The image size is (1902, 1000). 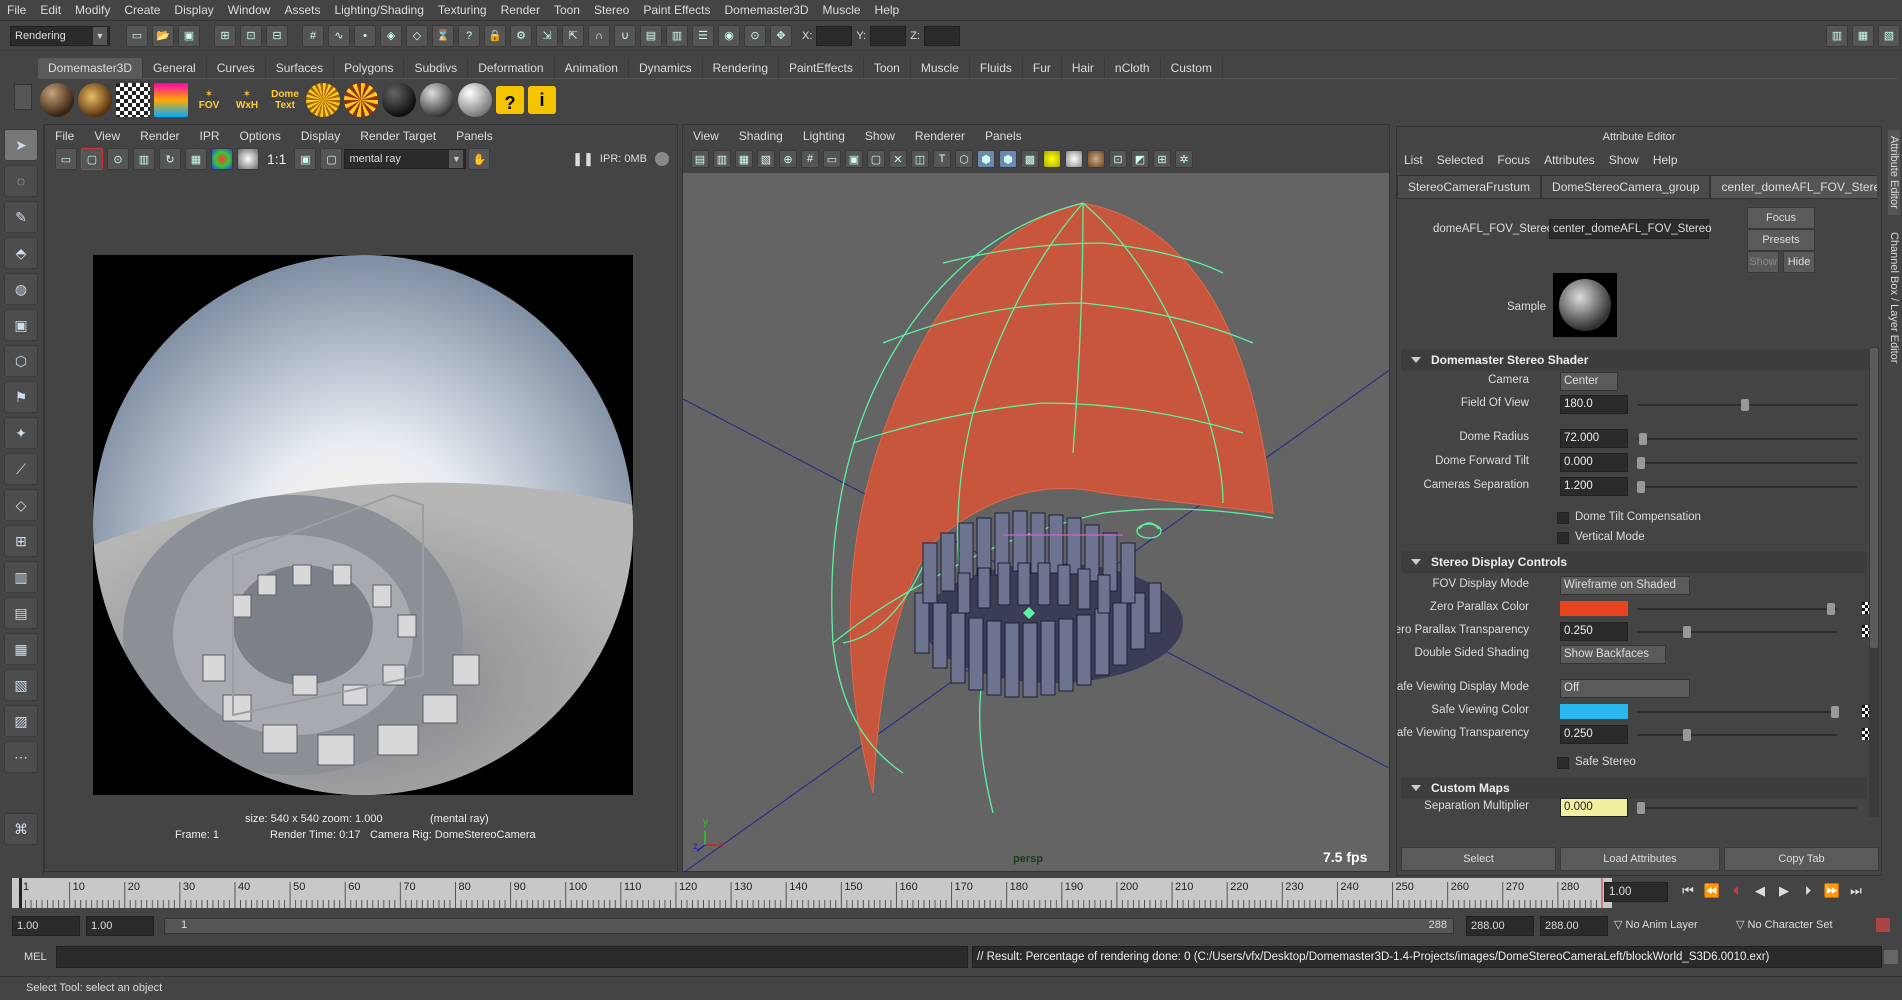 What do you see at coordinates (666, 68) in the screenshot?
I see `shelf-tab-dynamics: Dynamics` at bounding box center [666, 68].